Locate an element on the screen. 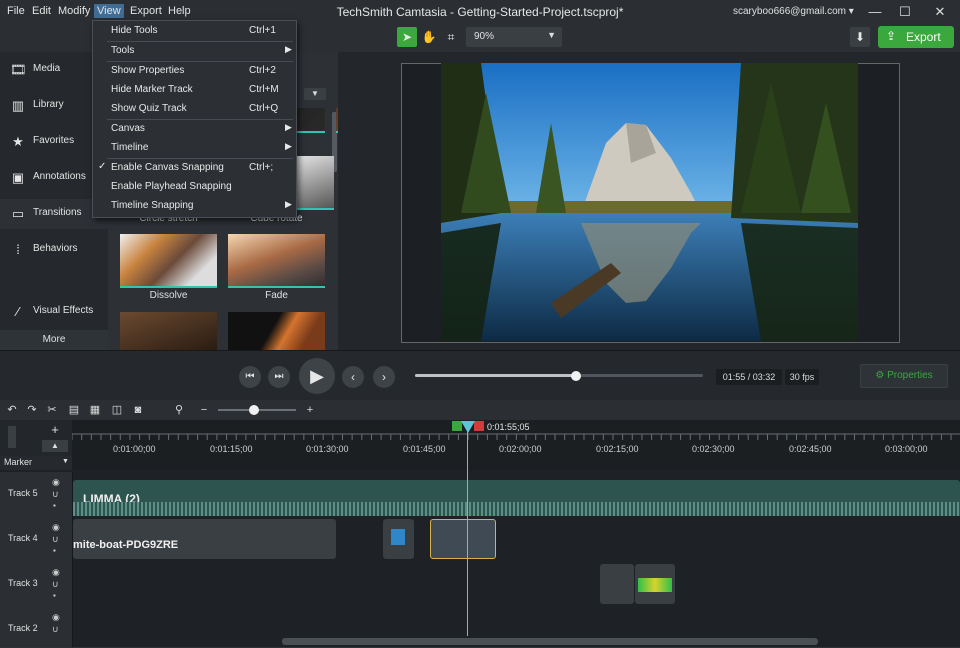 Image resolution: width=960 pixels, height=648 pixels. menu-item-label: Hide Tools is located at coordinates (134, 30).